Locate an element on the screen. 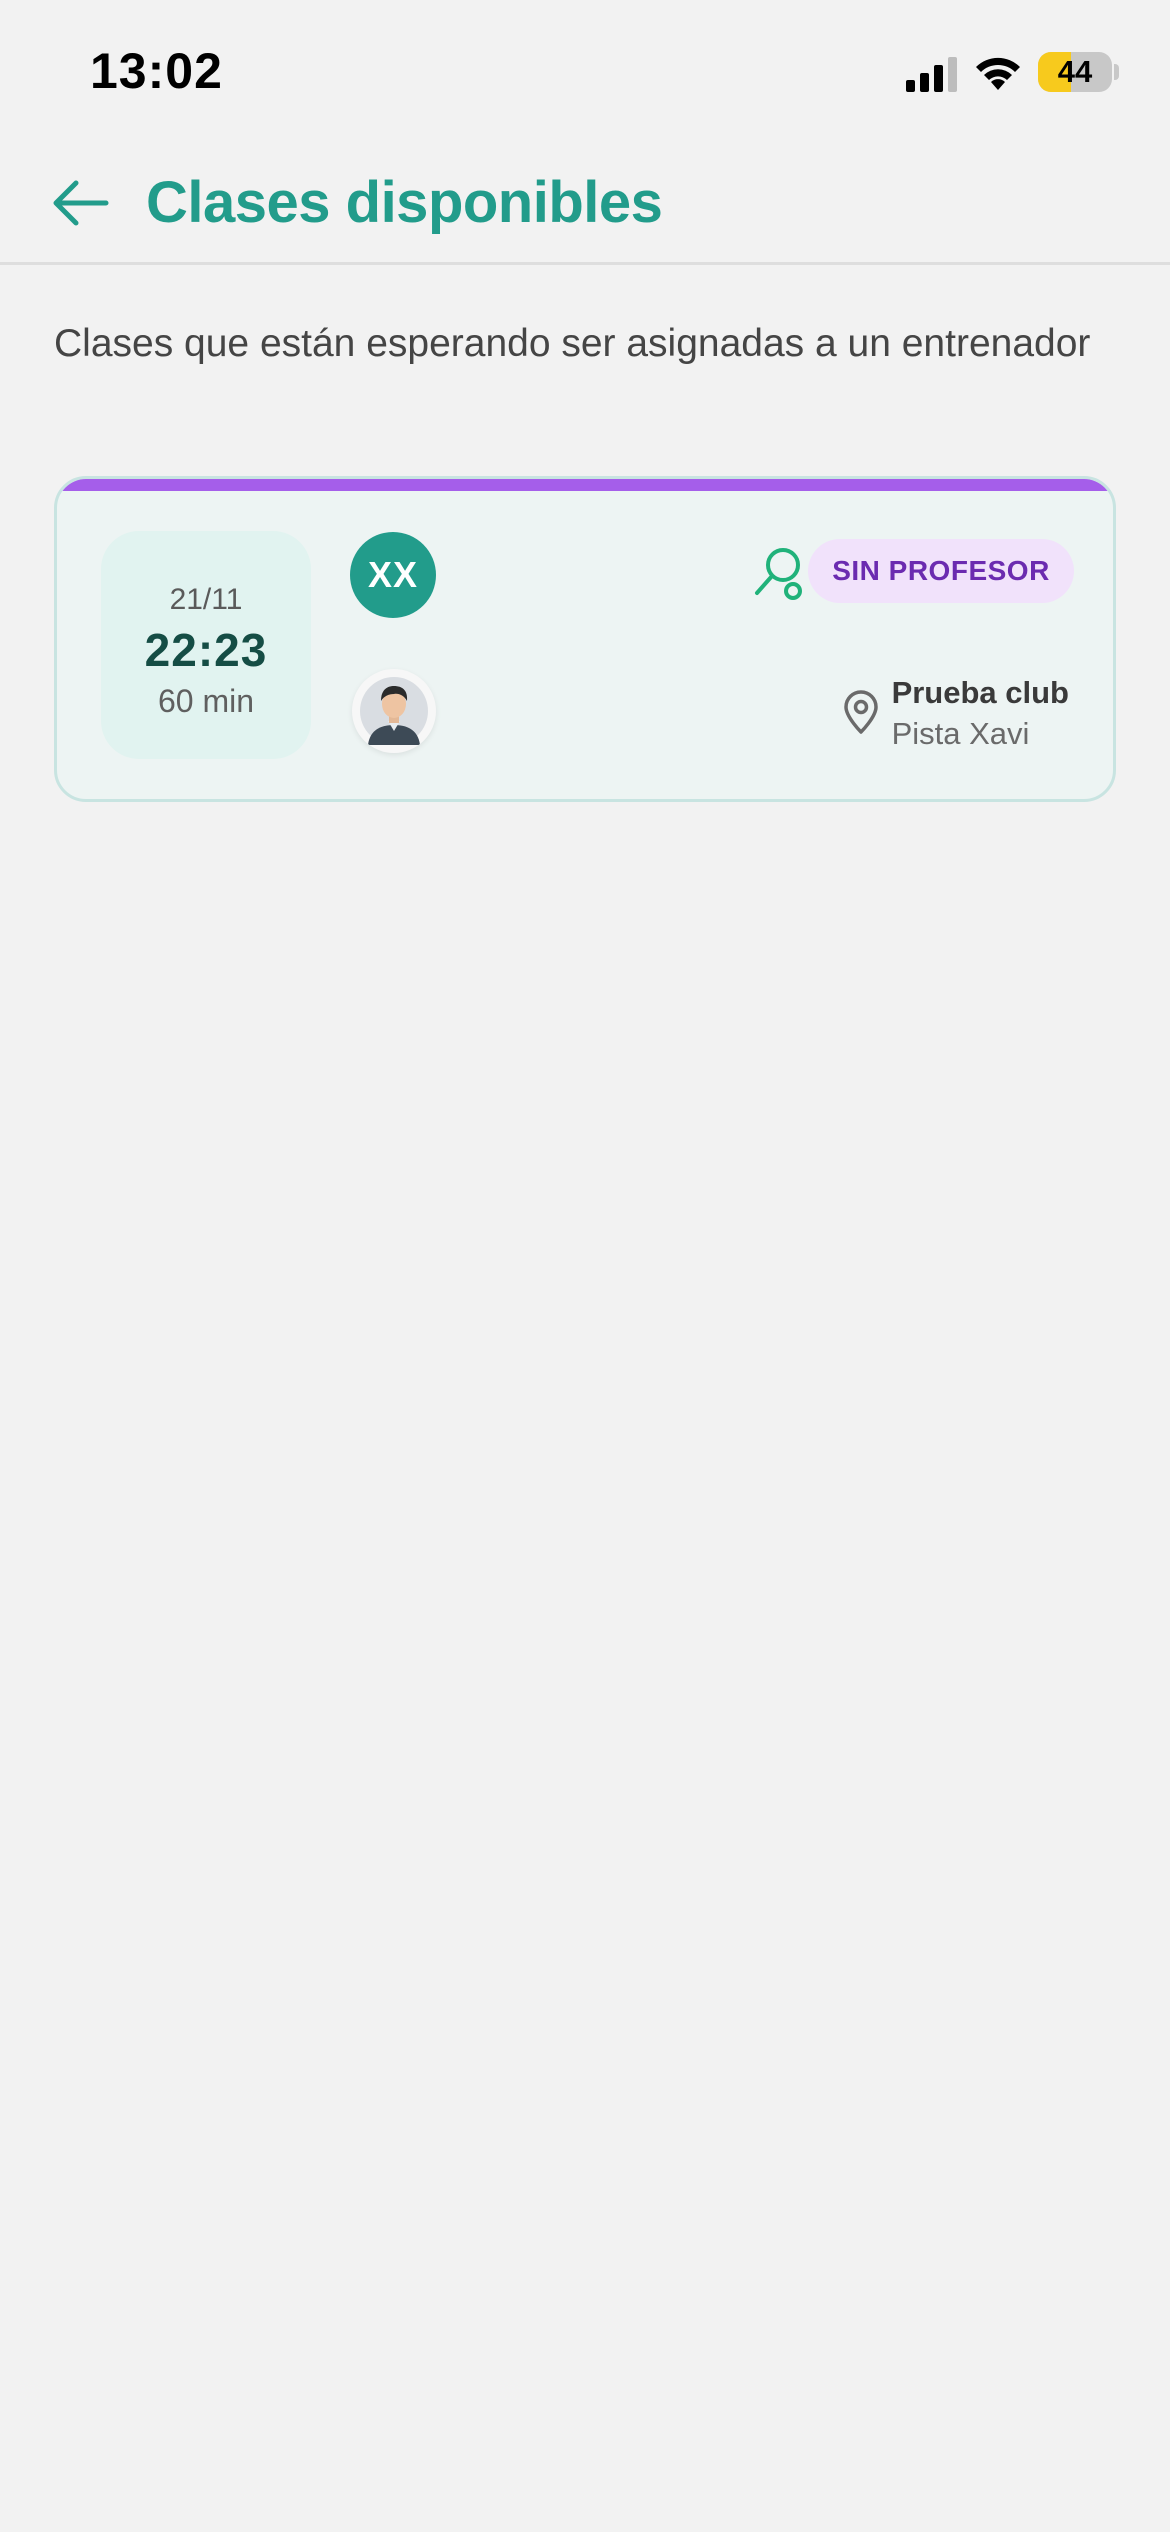 This screenshot has width=1170, height=2532. cellular-signal-icon is located at coordinates (931, 74).